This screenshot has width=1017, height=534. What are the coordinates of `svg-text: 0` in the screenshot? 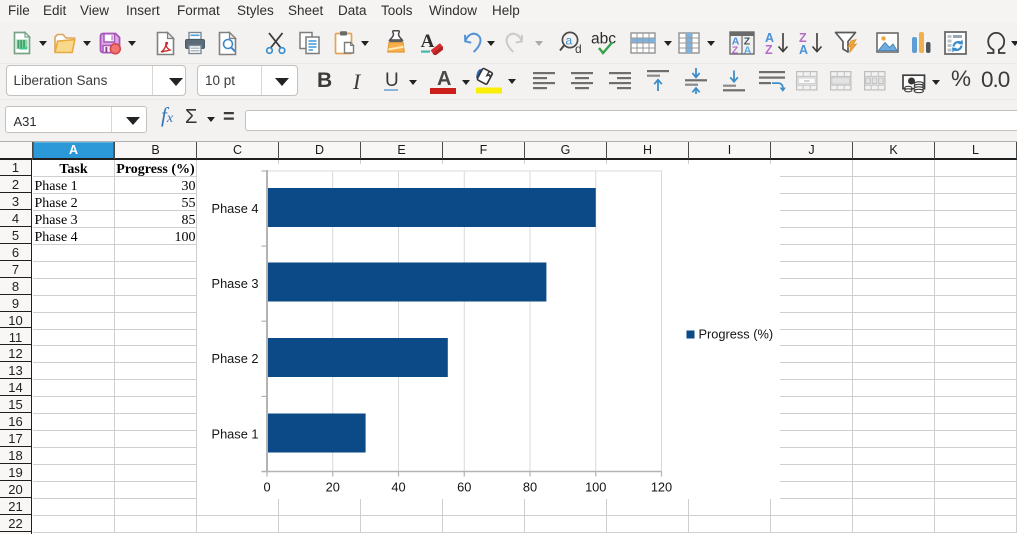 It's located at (266, 487).